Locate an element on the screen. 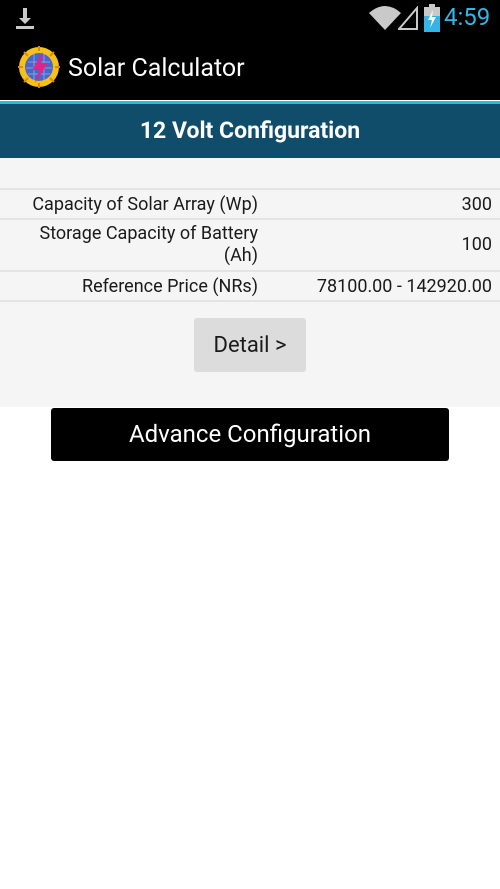 This screenshot has height=889, width=500. reference-price-value: 78100.00 - 142920.00 is located at coordinates (404, 286).